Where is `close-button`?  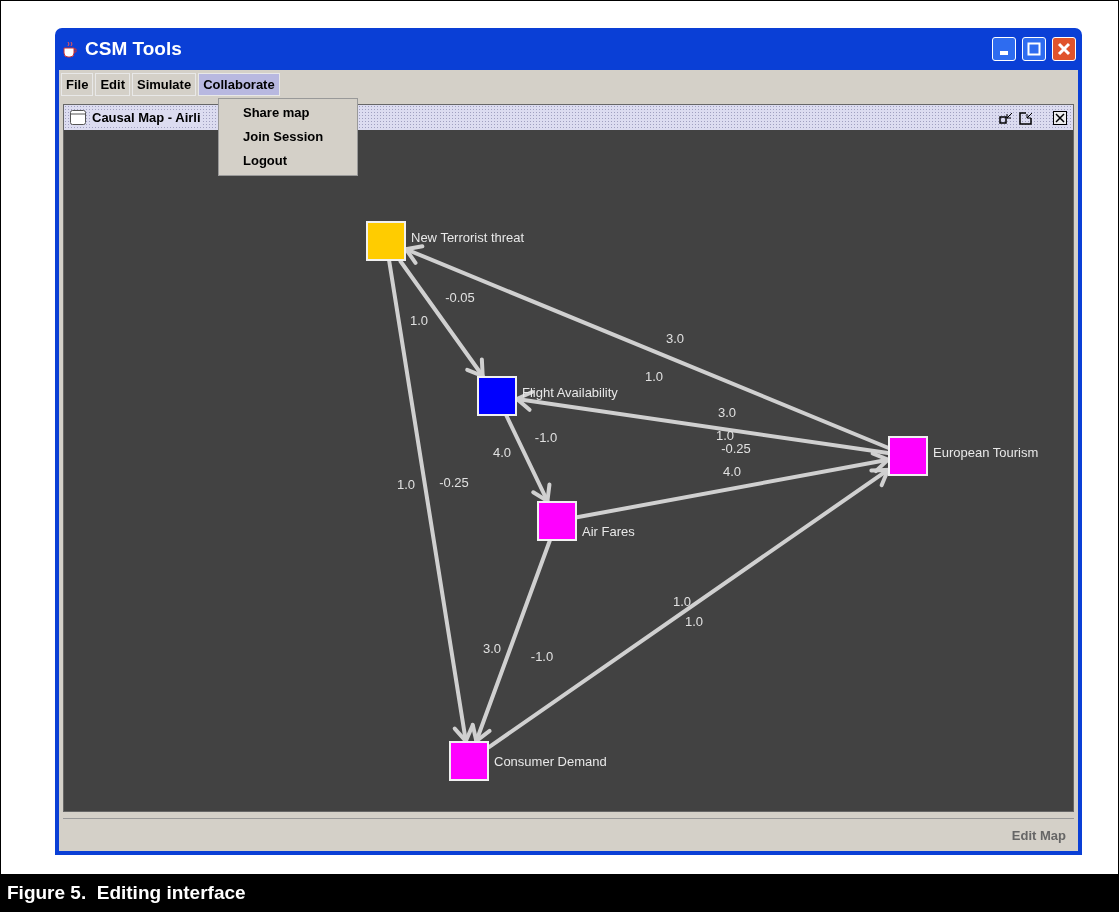 close-button is located at coordinates (1064, 49).